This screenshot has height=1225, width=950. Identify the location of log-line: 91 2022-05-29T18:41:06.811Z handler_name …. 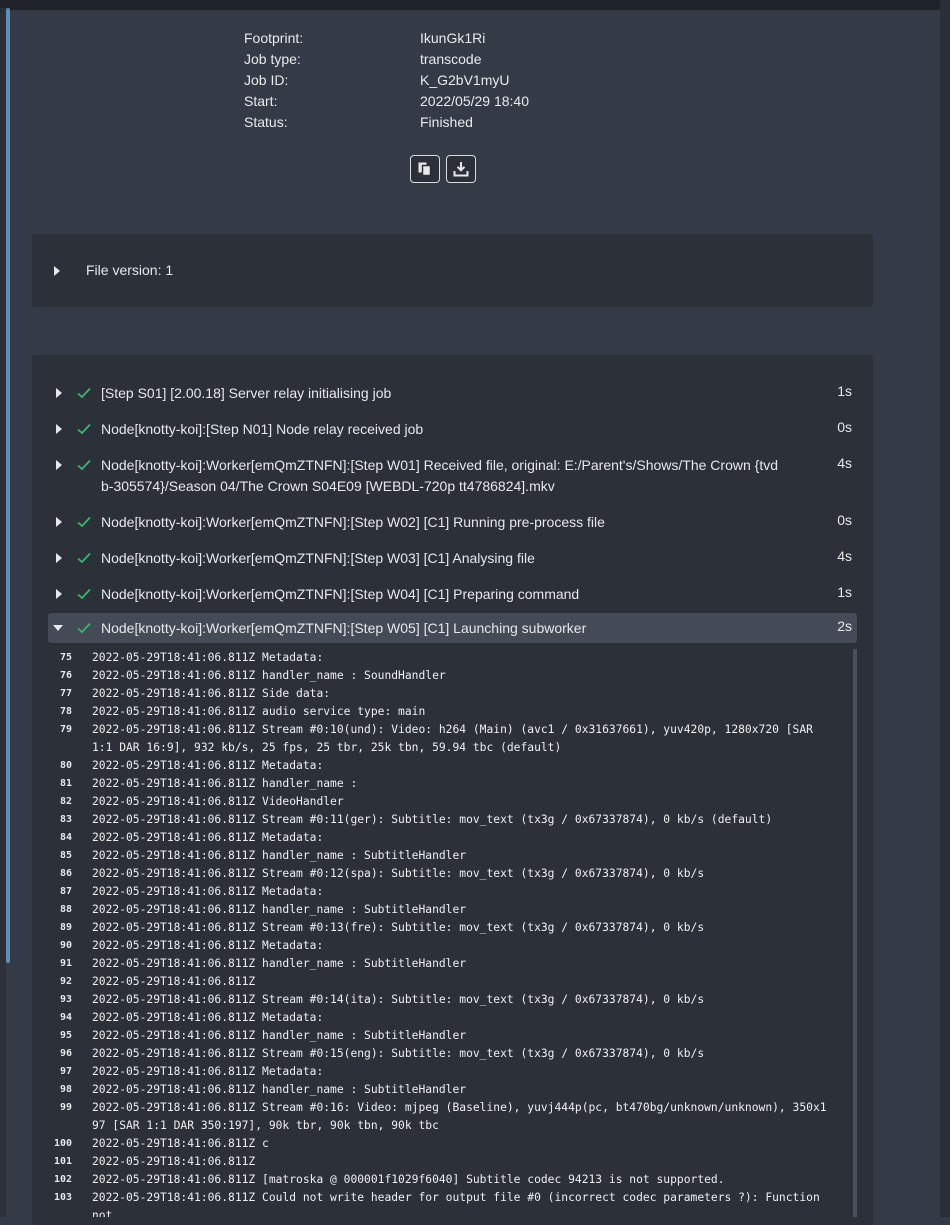
(450, 964).